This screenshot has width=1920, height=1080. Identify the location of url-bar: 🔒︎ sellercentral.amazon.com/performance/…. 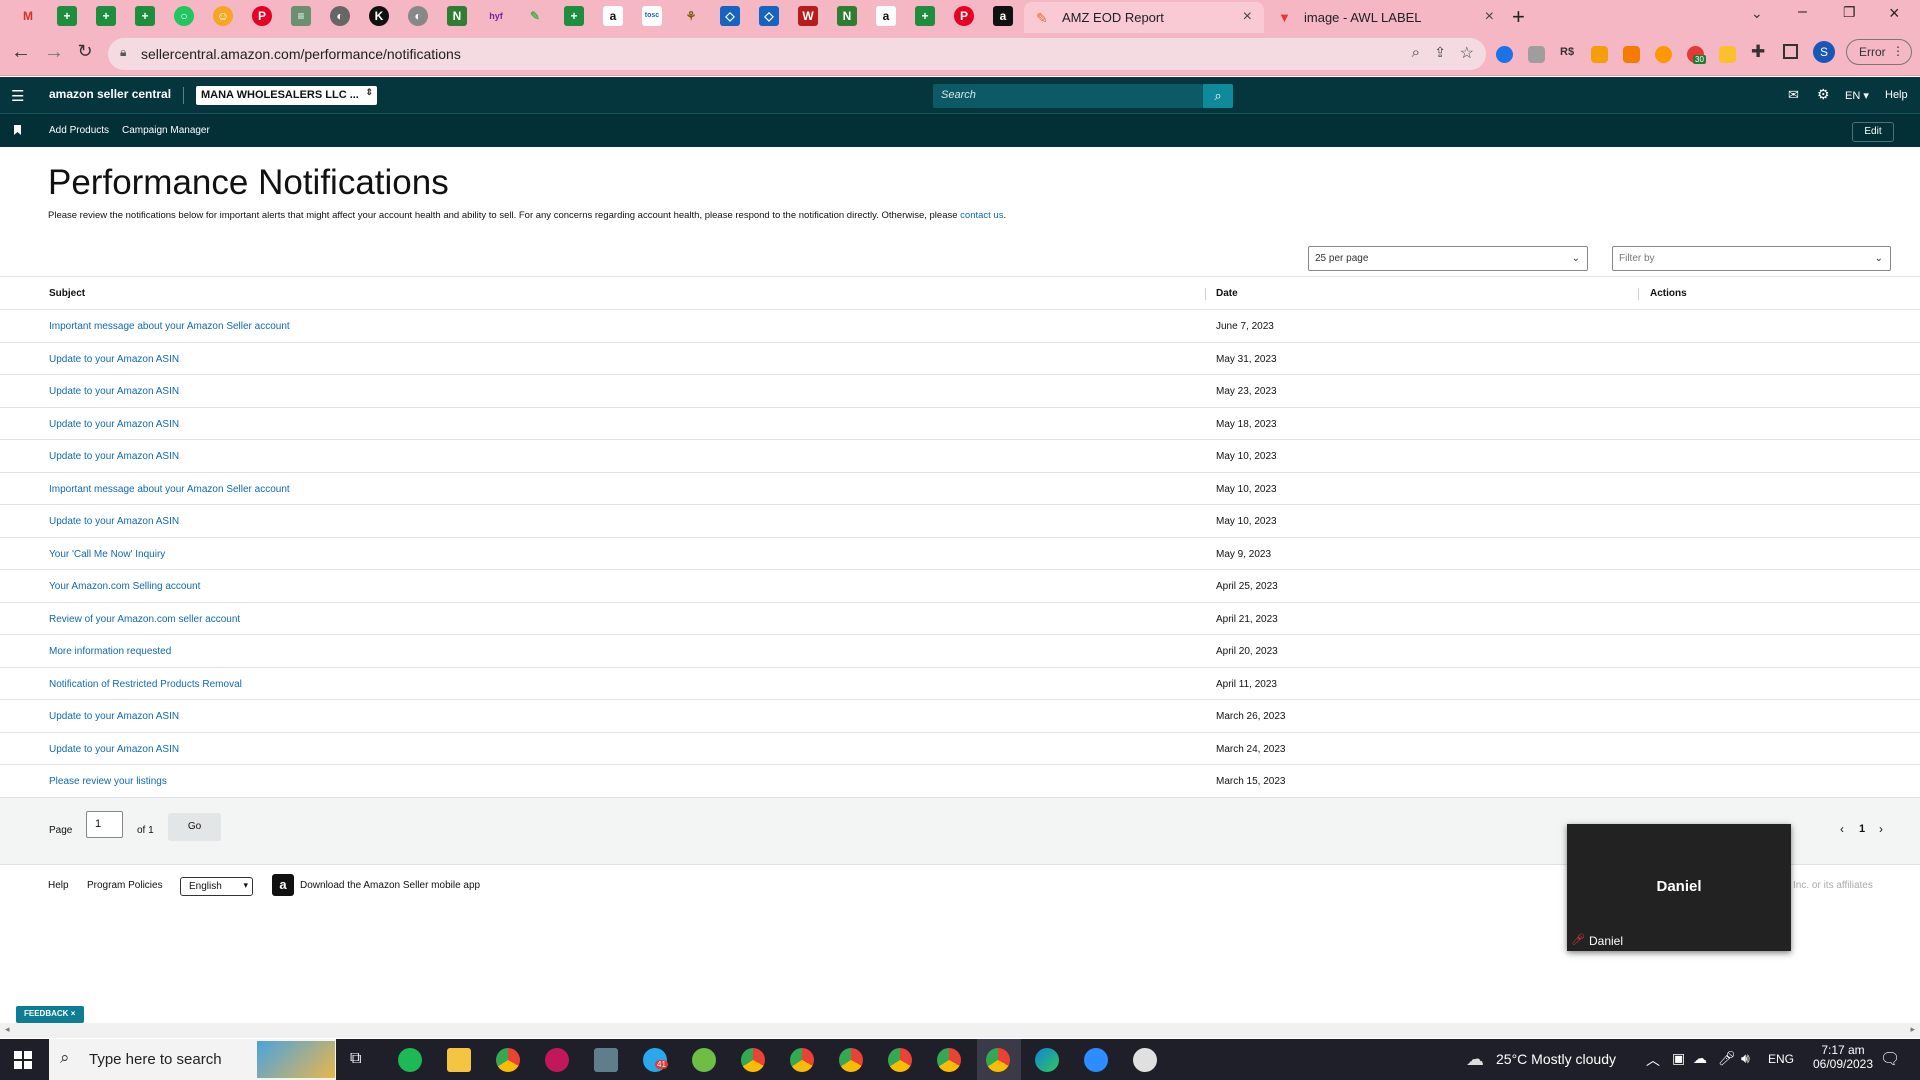
(797, 54).